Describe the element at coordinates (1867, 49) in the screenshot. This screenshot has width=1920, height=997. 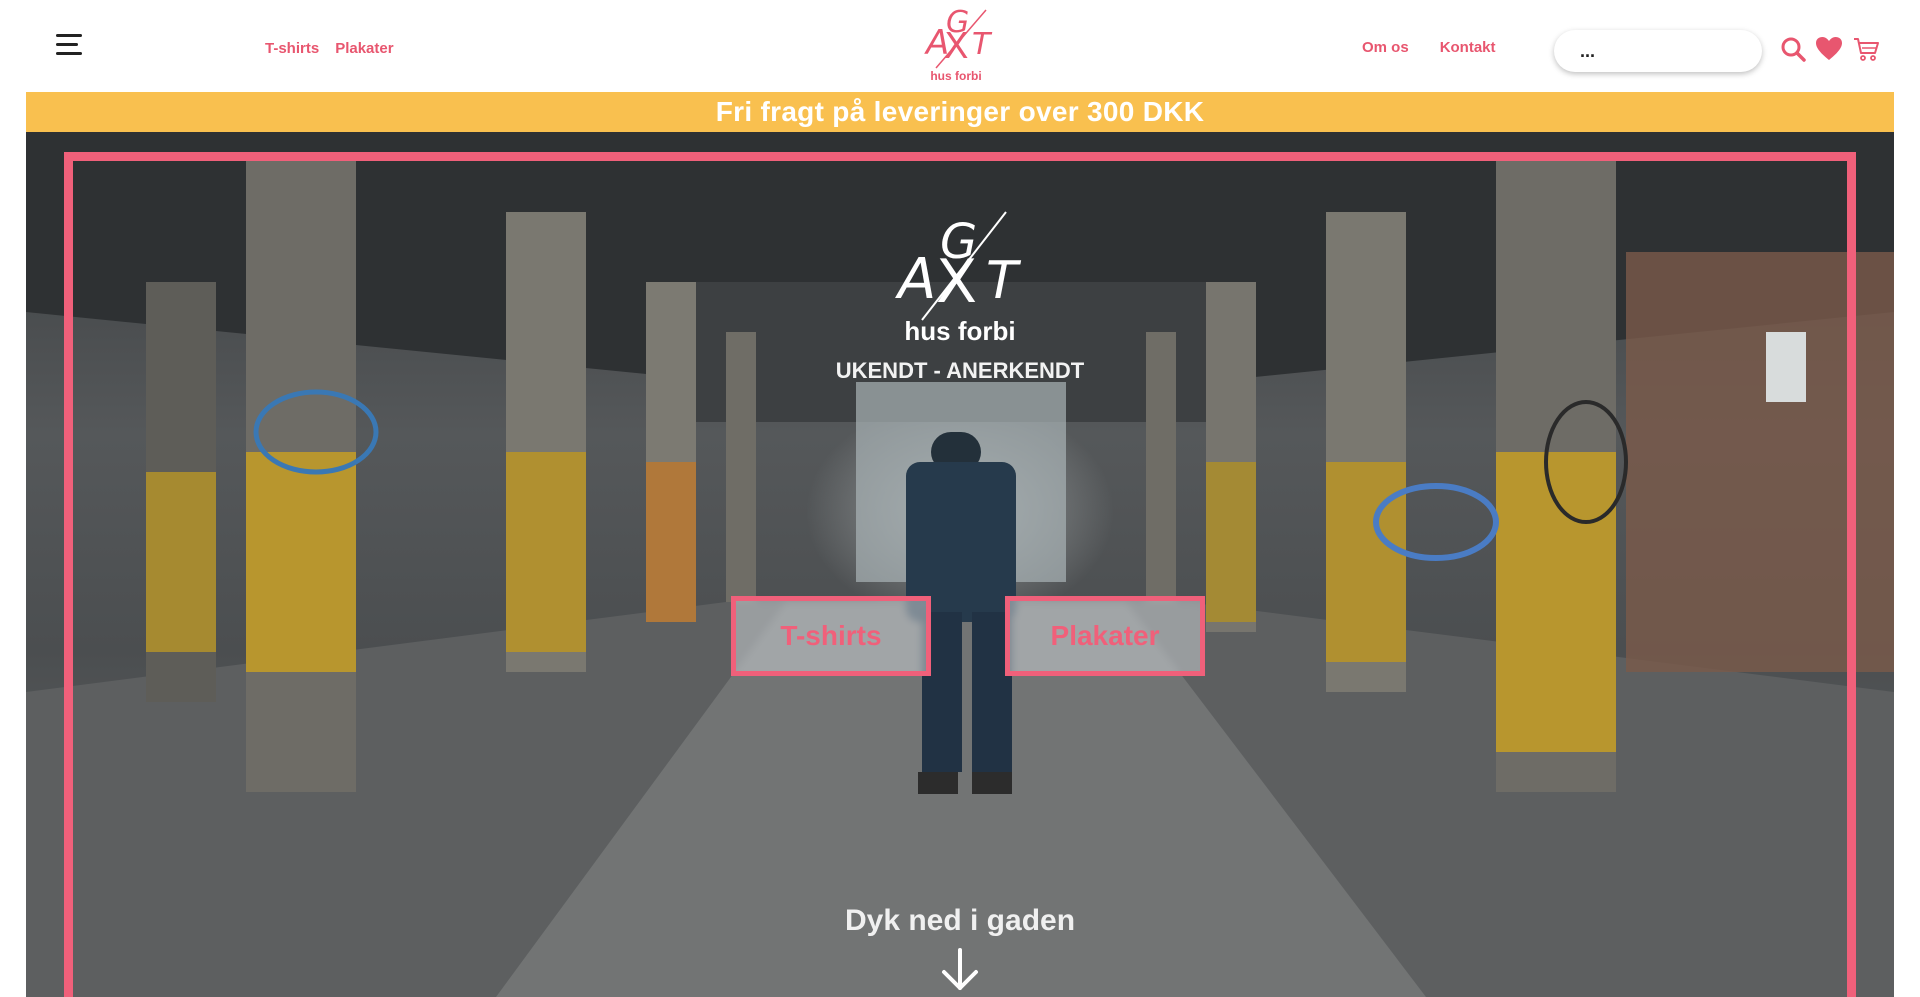
I see `cart-icon` at that location.